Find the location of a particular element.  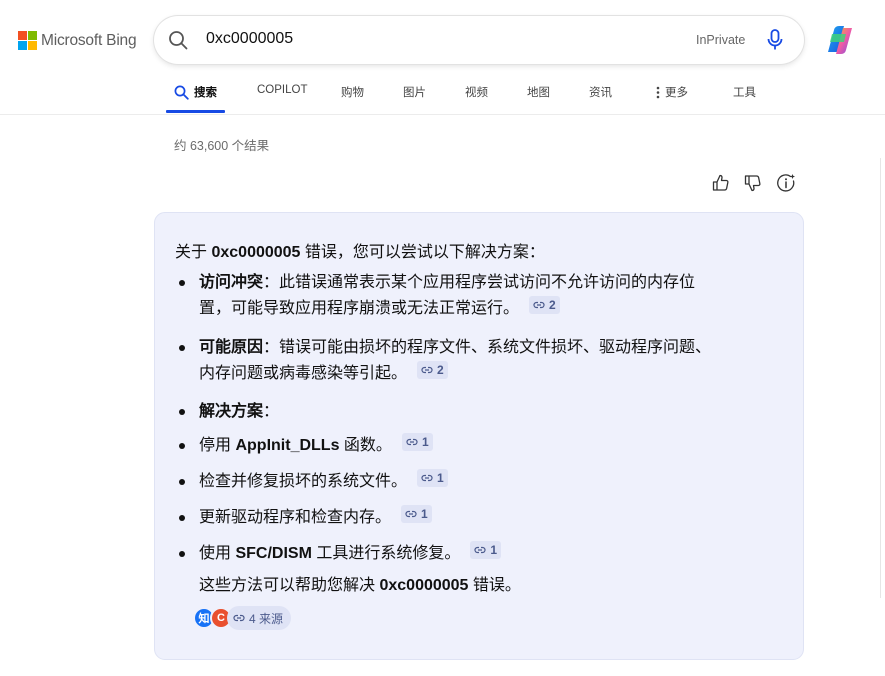

bing-logo: Microsoft Bing is located at coordinates (77, 40).